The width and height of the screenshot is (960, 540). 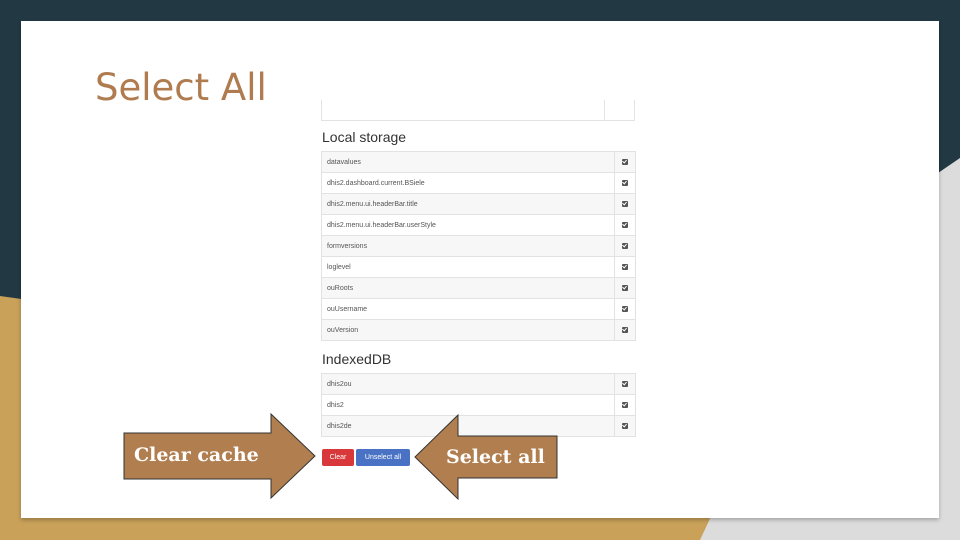 I want to click on table-row: dhis2.menu.ui.headerBar.title, so click(x=478, y=204).